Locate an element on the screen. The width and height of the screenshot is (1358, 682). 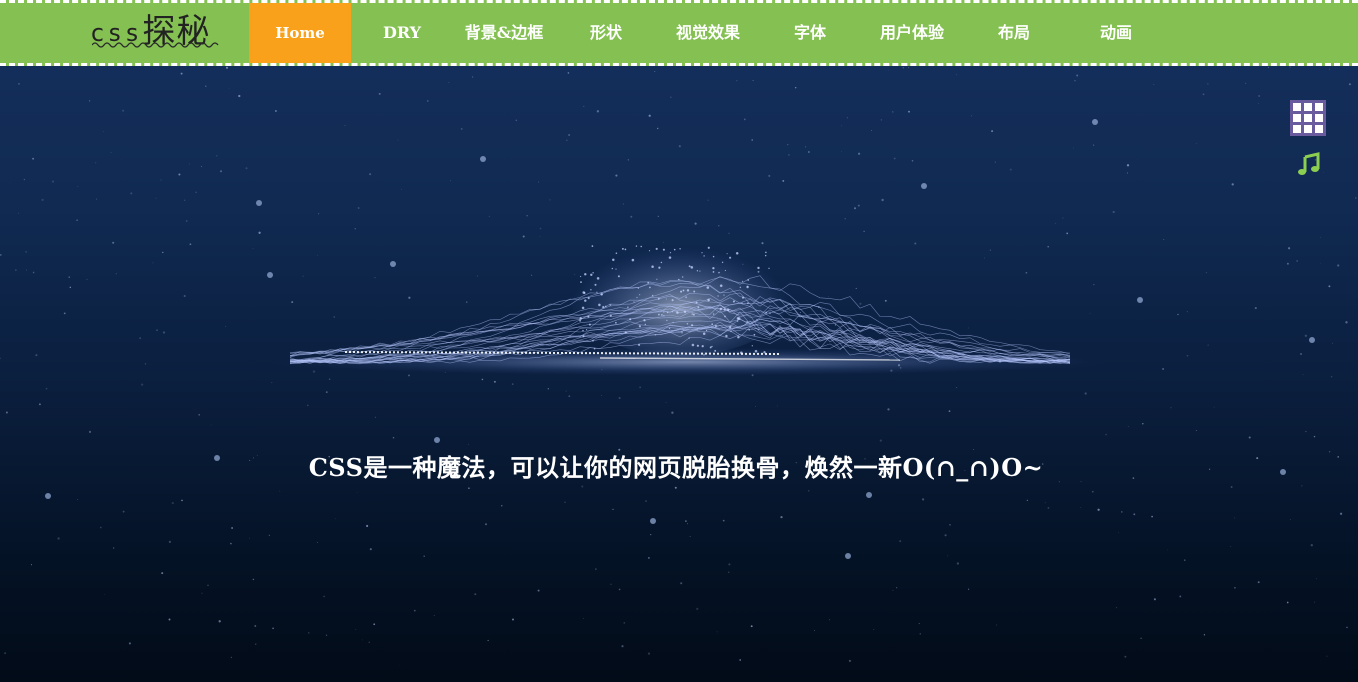
nav-item-layout: 布局 is located at coordinates (1014, 33).